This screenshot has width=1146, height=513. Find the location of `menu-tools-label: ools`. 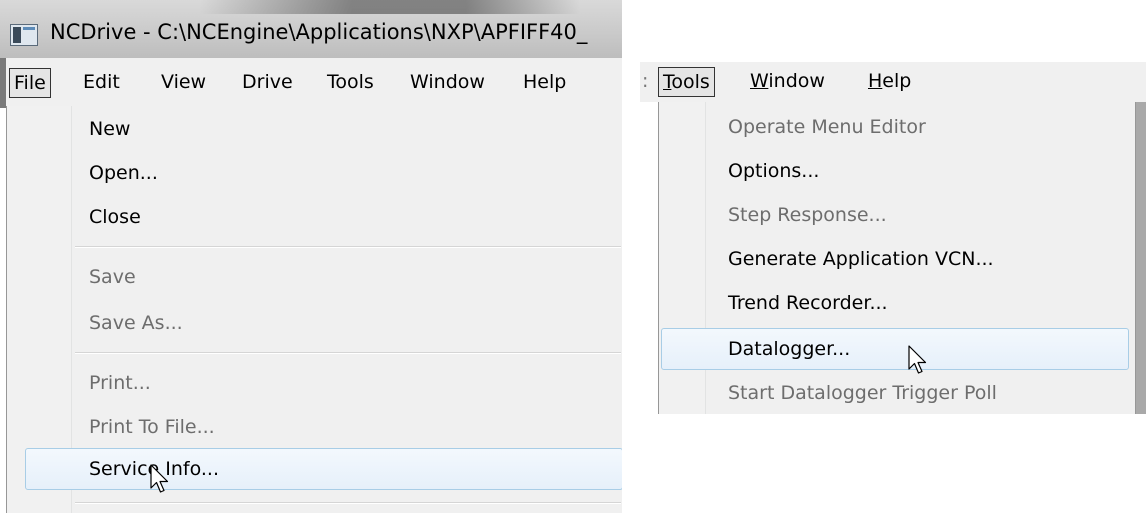

menu-tools-label: ools is located at coordinates (690, 82).